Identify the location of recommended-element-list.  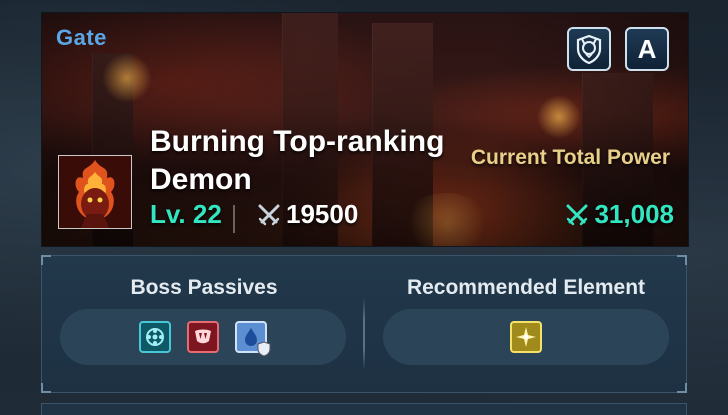
(526, 337).